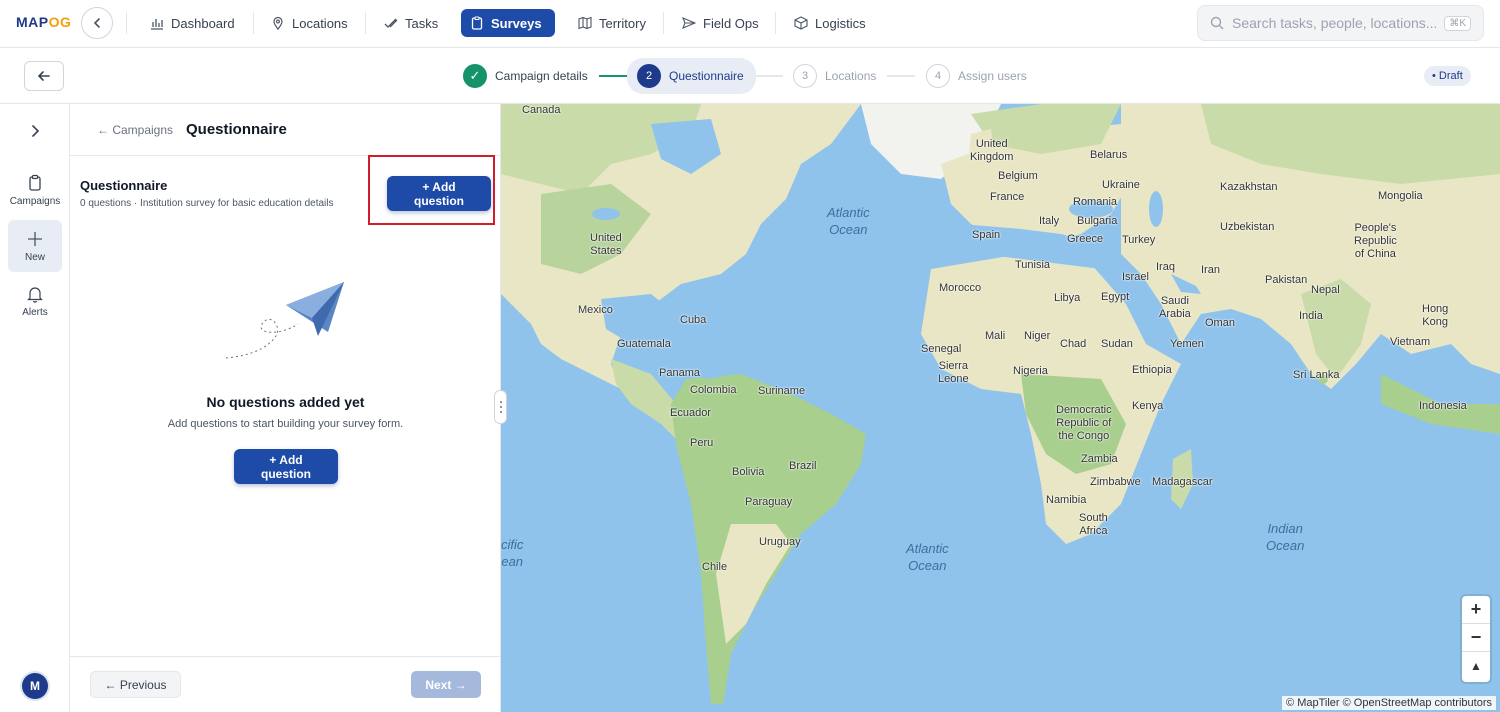  Describe the element at coordinates (606, 244) in the screenshot. I see `map-label: United States` at that location.